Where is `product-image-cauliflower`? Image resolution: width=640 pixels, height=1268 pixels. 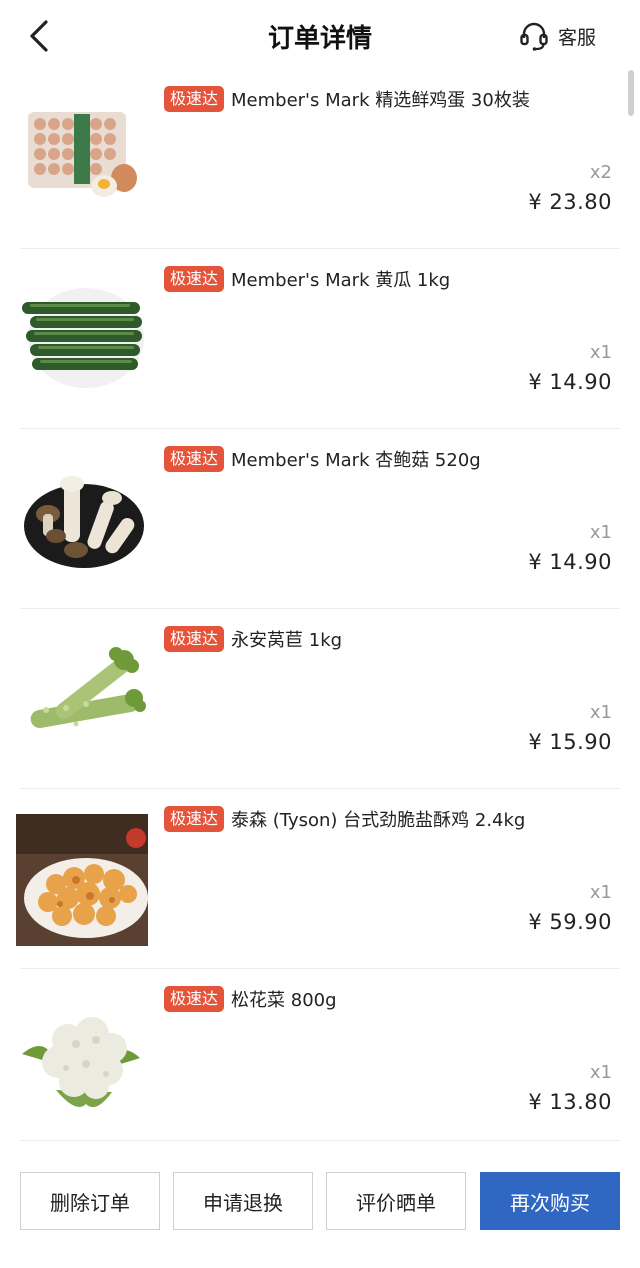
product-image-cauliflower is located at coordinates (82, 1060).